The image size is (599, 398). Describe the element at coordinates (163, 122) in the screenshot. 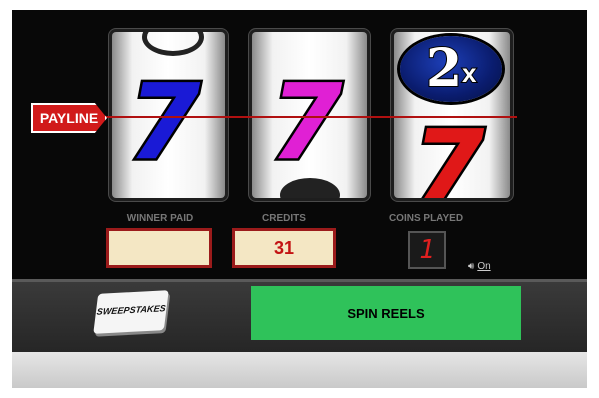

I see `seven-symbol-blue: 7` at that location.